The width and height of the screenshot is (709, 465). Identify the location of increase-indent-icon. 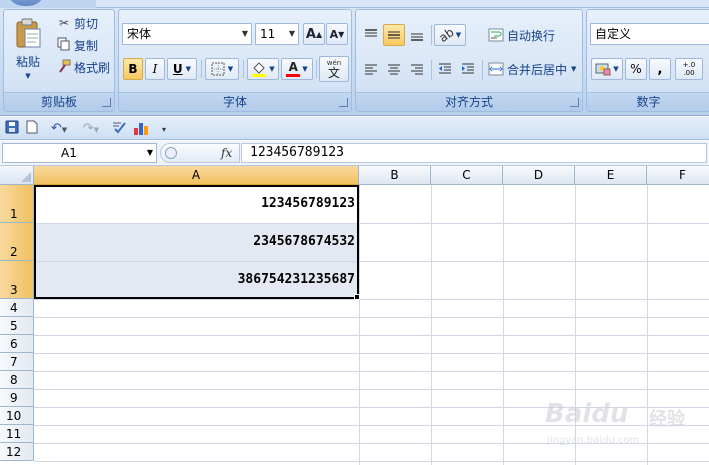
(468, 68).